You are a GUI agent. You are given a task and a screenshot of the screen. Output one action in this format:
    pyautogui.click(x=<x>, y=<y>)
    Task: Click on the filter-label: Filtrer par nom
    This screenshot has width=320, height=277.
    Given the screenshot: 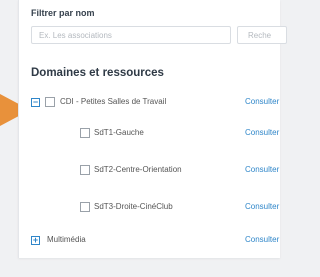 What is the action you would take?
    pyautogui.click(x=63, y=13)
    